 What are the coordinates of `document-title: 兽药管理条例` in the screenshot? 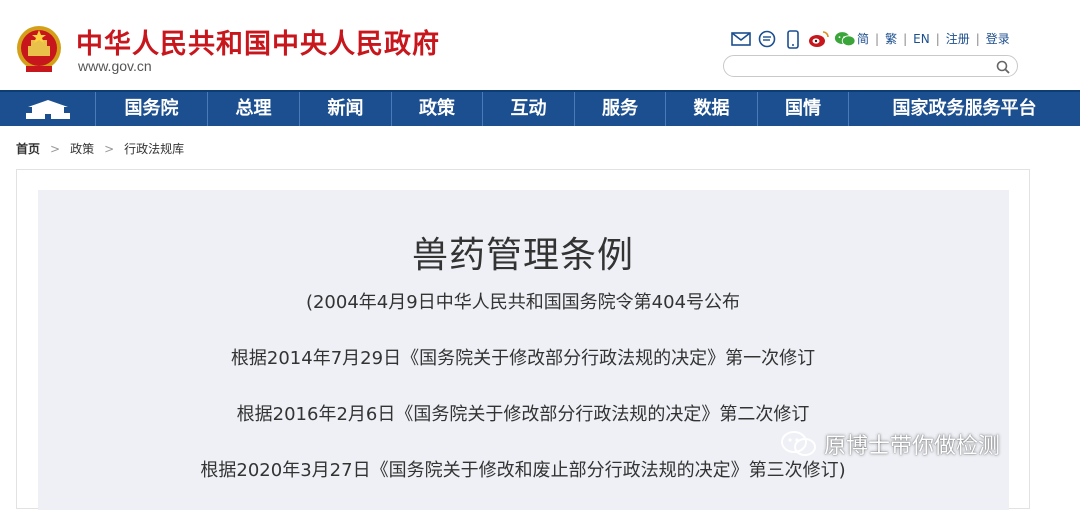 It's located at (522, 255).